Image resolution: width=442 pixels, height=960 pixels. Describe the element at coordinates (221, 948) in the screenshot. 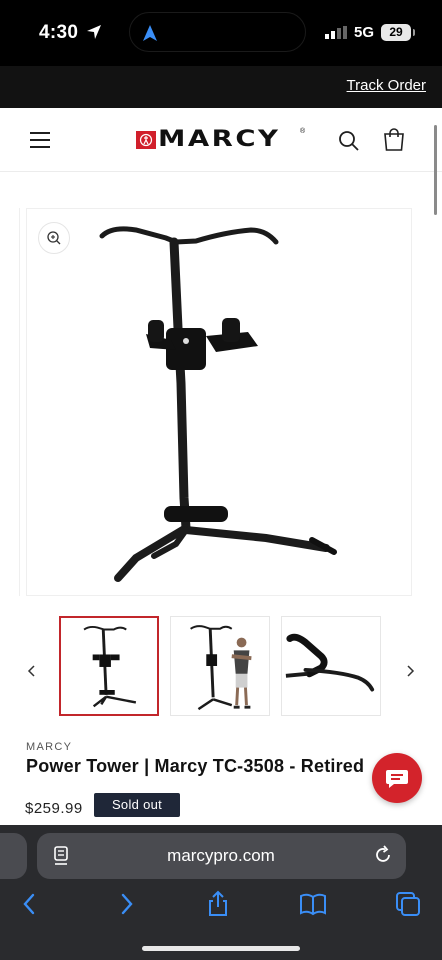

I see `home-indicator` at that location.